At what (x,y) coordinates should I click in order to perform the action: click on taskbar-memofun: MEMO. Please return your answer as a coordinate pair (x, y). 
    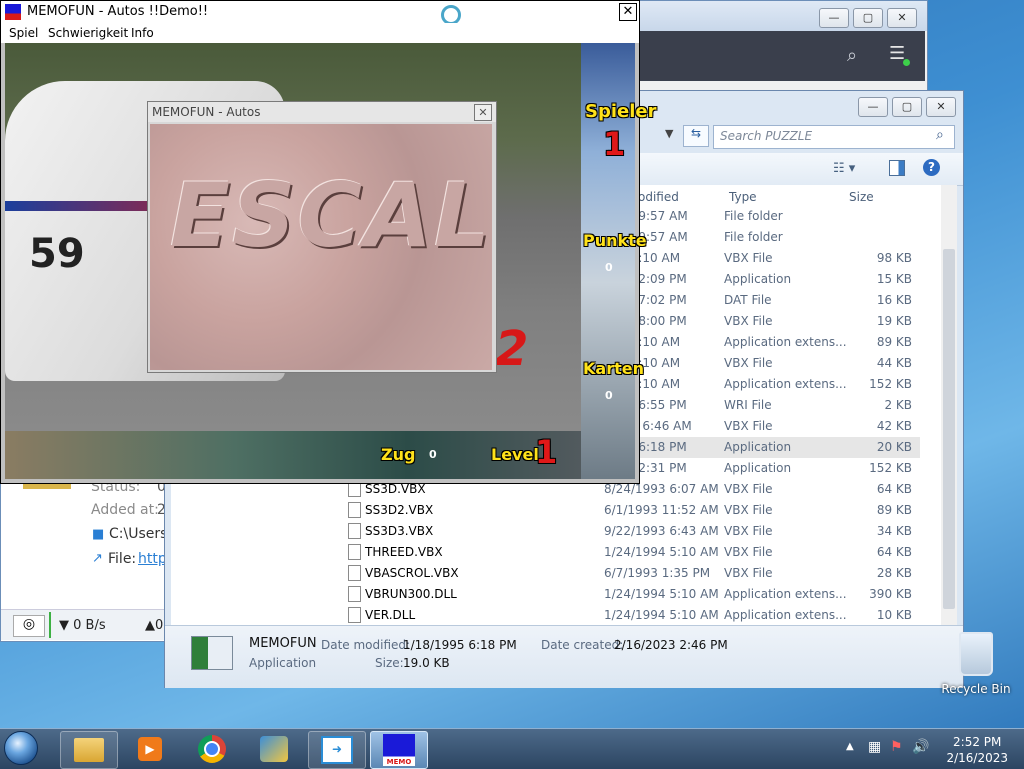
    Looking at the image, I should click on (399, 750).